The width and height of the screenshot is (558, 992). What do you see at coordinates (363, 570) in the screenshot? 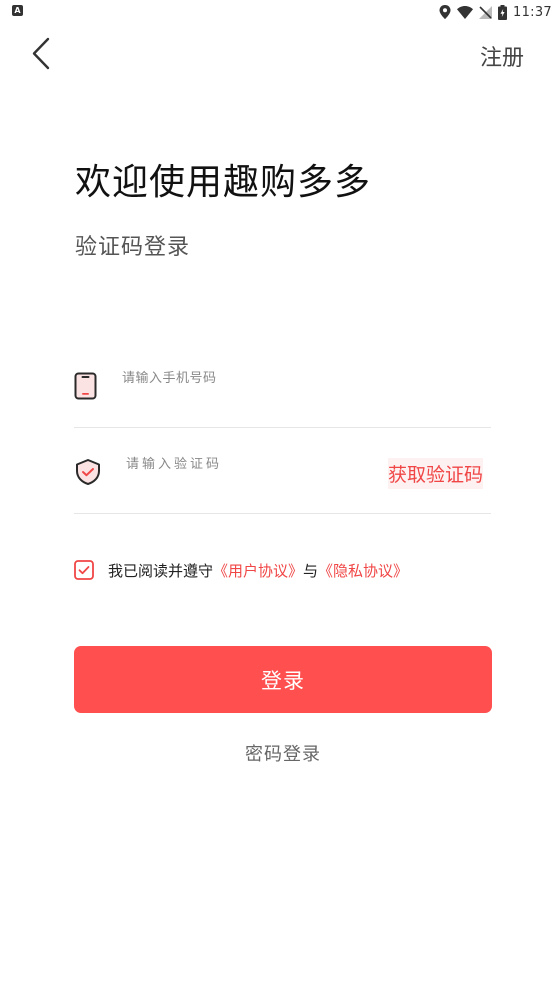
I see `privacy-agreement-link: 《隐私协议》` at bounding box center [363, 570].